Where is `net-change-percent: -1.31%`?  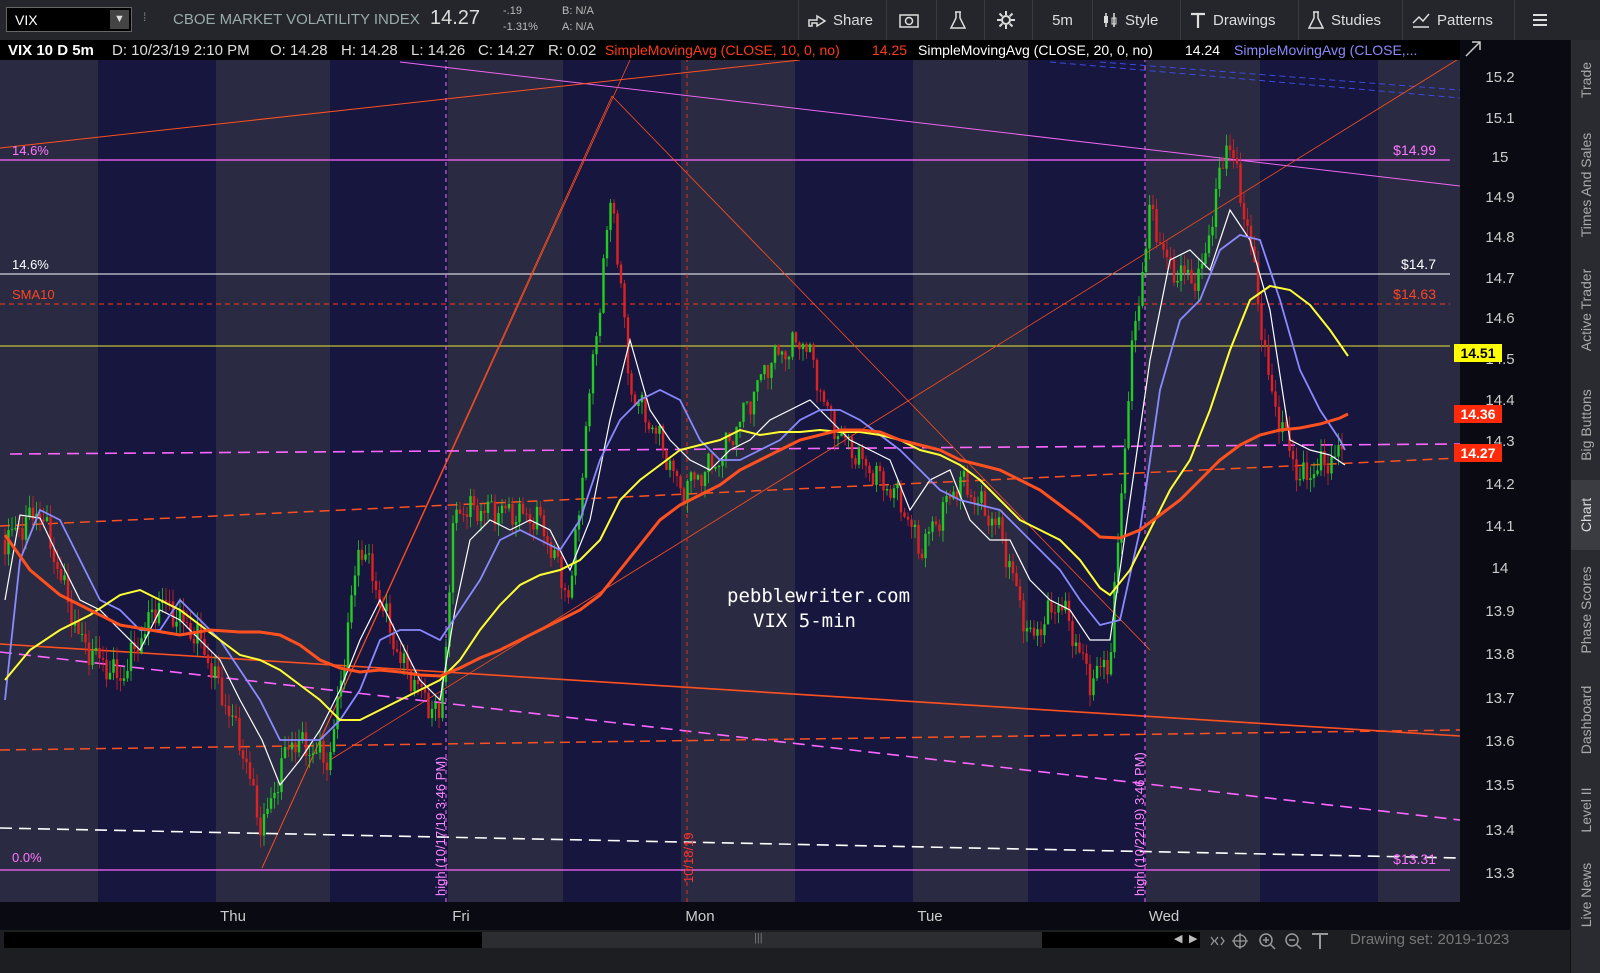 net-change-percent: -1.31% is located at coordinates (520, 27).